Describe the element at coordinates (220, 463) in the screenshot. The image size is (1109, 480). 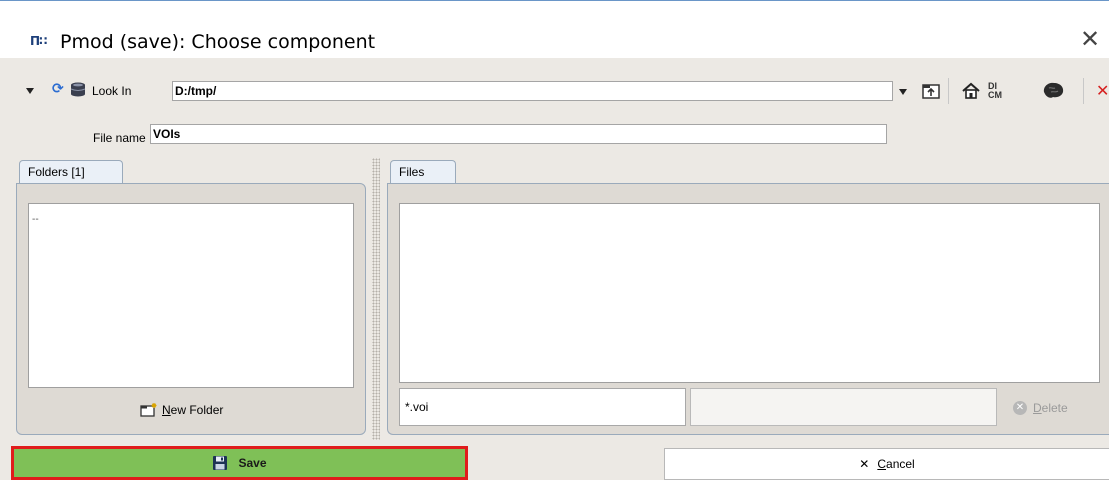
I see `floppy-disk-icon` at that location.